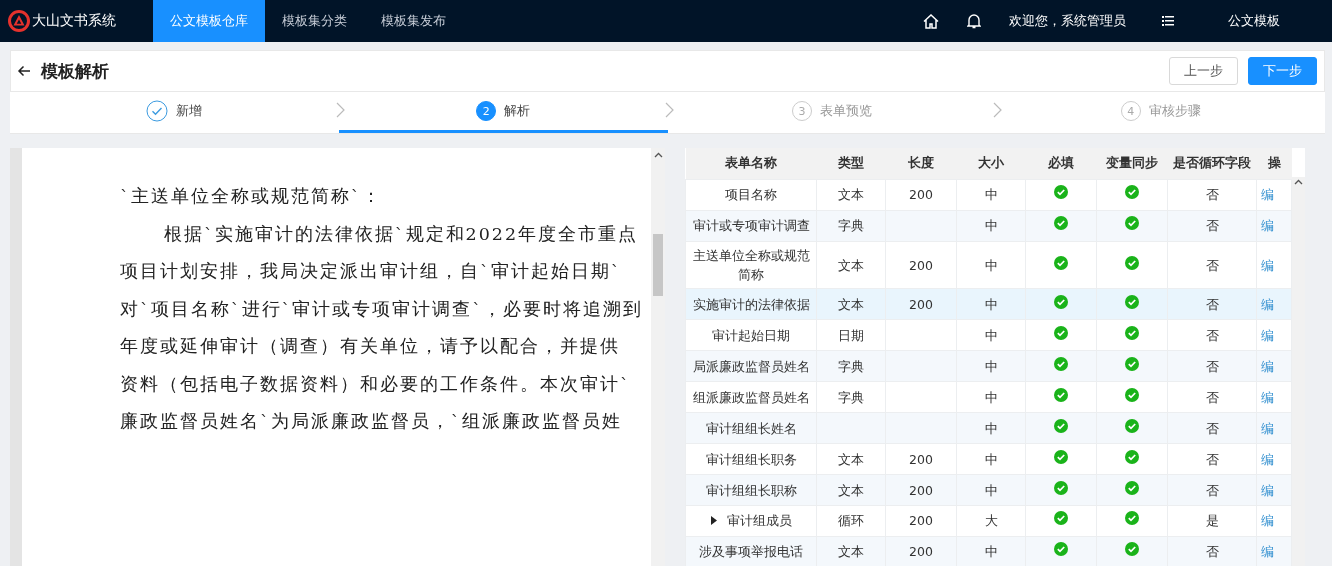 The image size is (1332, 566). What do you see at coordinates (1203, 71) in the screenshot?
I see `previous-step-button: 上一步` at bounding box center [1203, 71].